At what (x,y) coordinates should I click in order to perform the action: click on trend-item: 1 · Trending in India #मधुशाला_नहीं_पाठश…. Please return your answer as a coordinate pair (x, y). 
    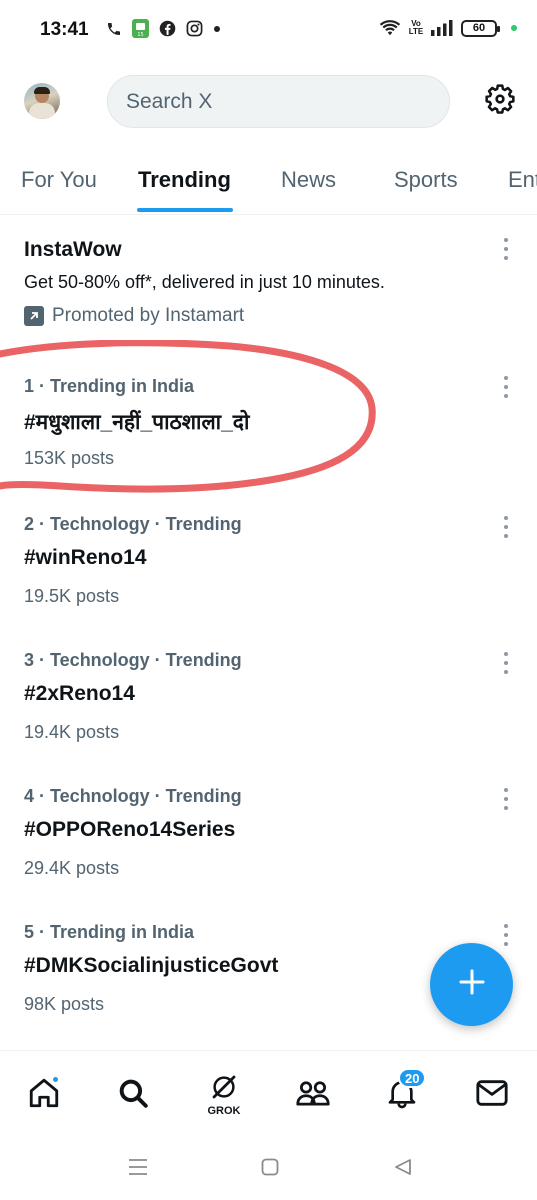
    Looking at the image, I should click on (268, 420).